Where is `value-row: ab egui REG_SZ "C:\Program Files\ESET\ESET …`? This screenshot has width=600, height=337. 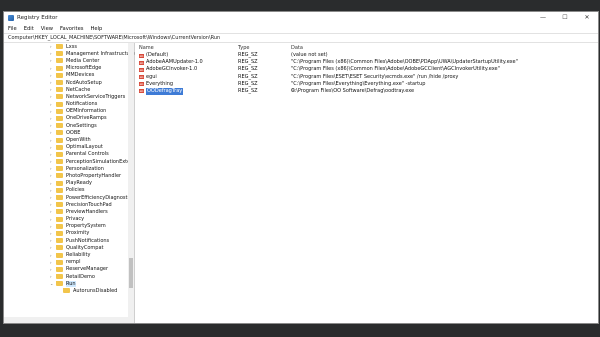 value-row: ab egui REG_SZ "C:\Program Files\ESET\ESET … is located at coordinates (366, 77).